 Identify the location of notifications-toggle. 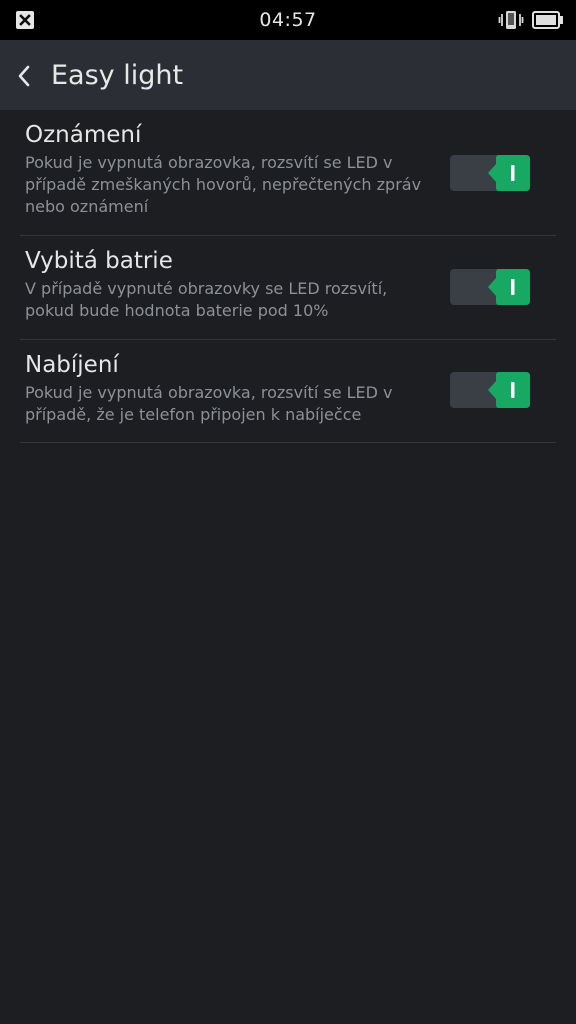
(490, 173).